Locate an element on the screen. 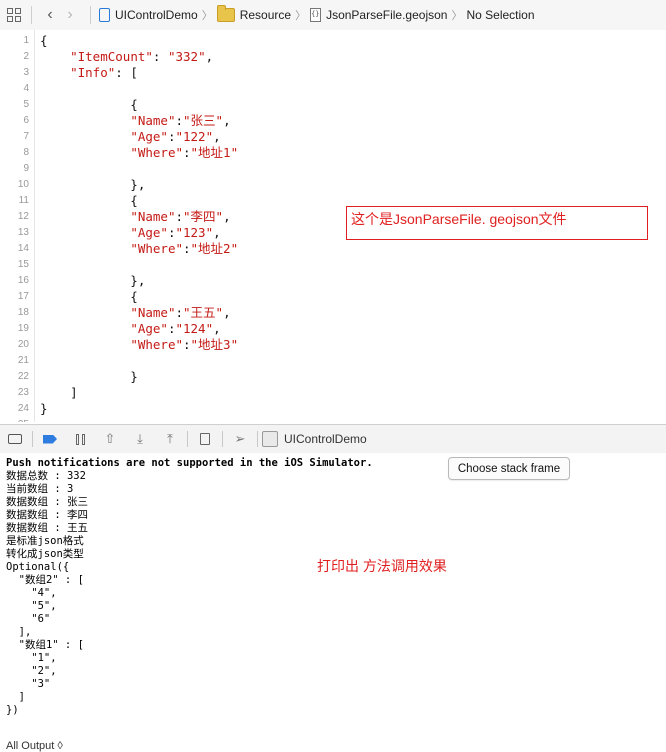 This screenshot has height=752, width=666. view-debugger-icon is located at coordinates (205, 439).